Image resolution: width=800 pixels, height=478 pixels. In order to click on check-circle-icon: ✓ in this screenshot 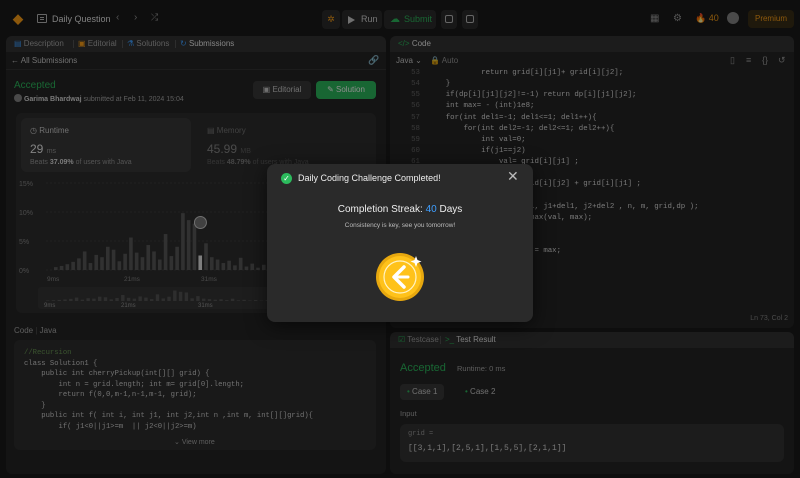, I will do `click(286, 178)`.